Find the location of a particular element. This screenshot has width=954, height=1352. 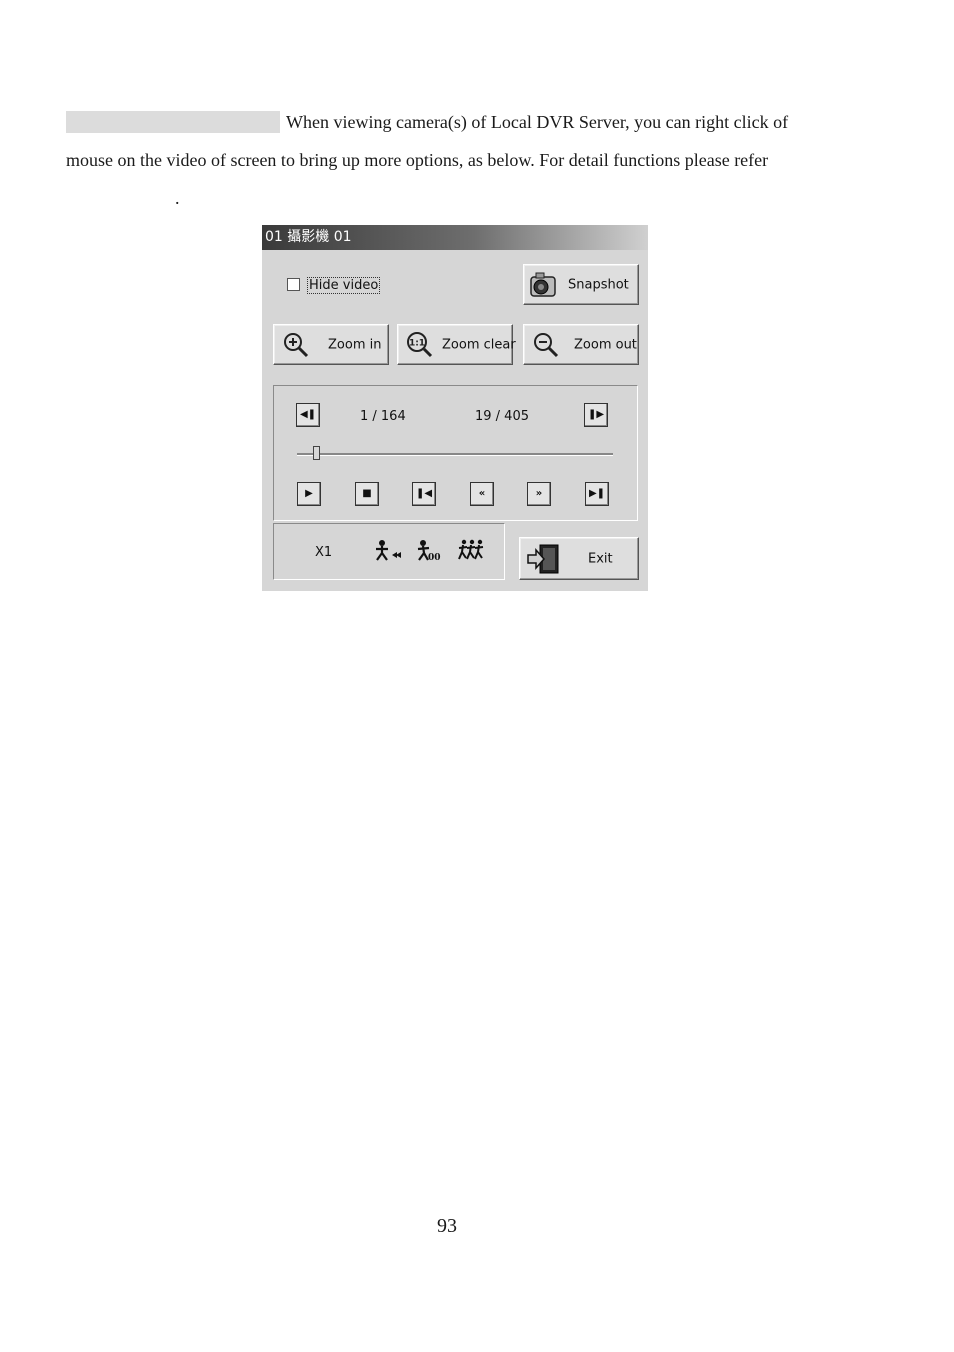

zoom-out-icon is located at coordinates (546, 345).